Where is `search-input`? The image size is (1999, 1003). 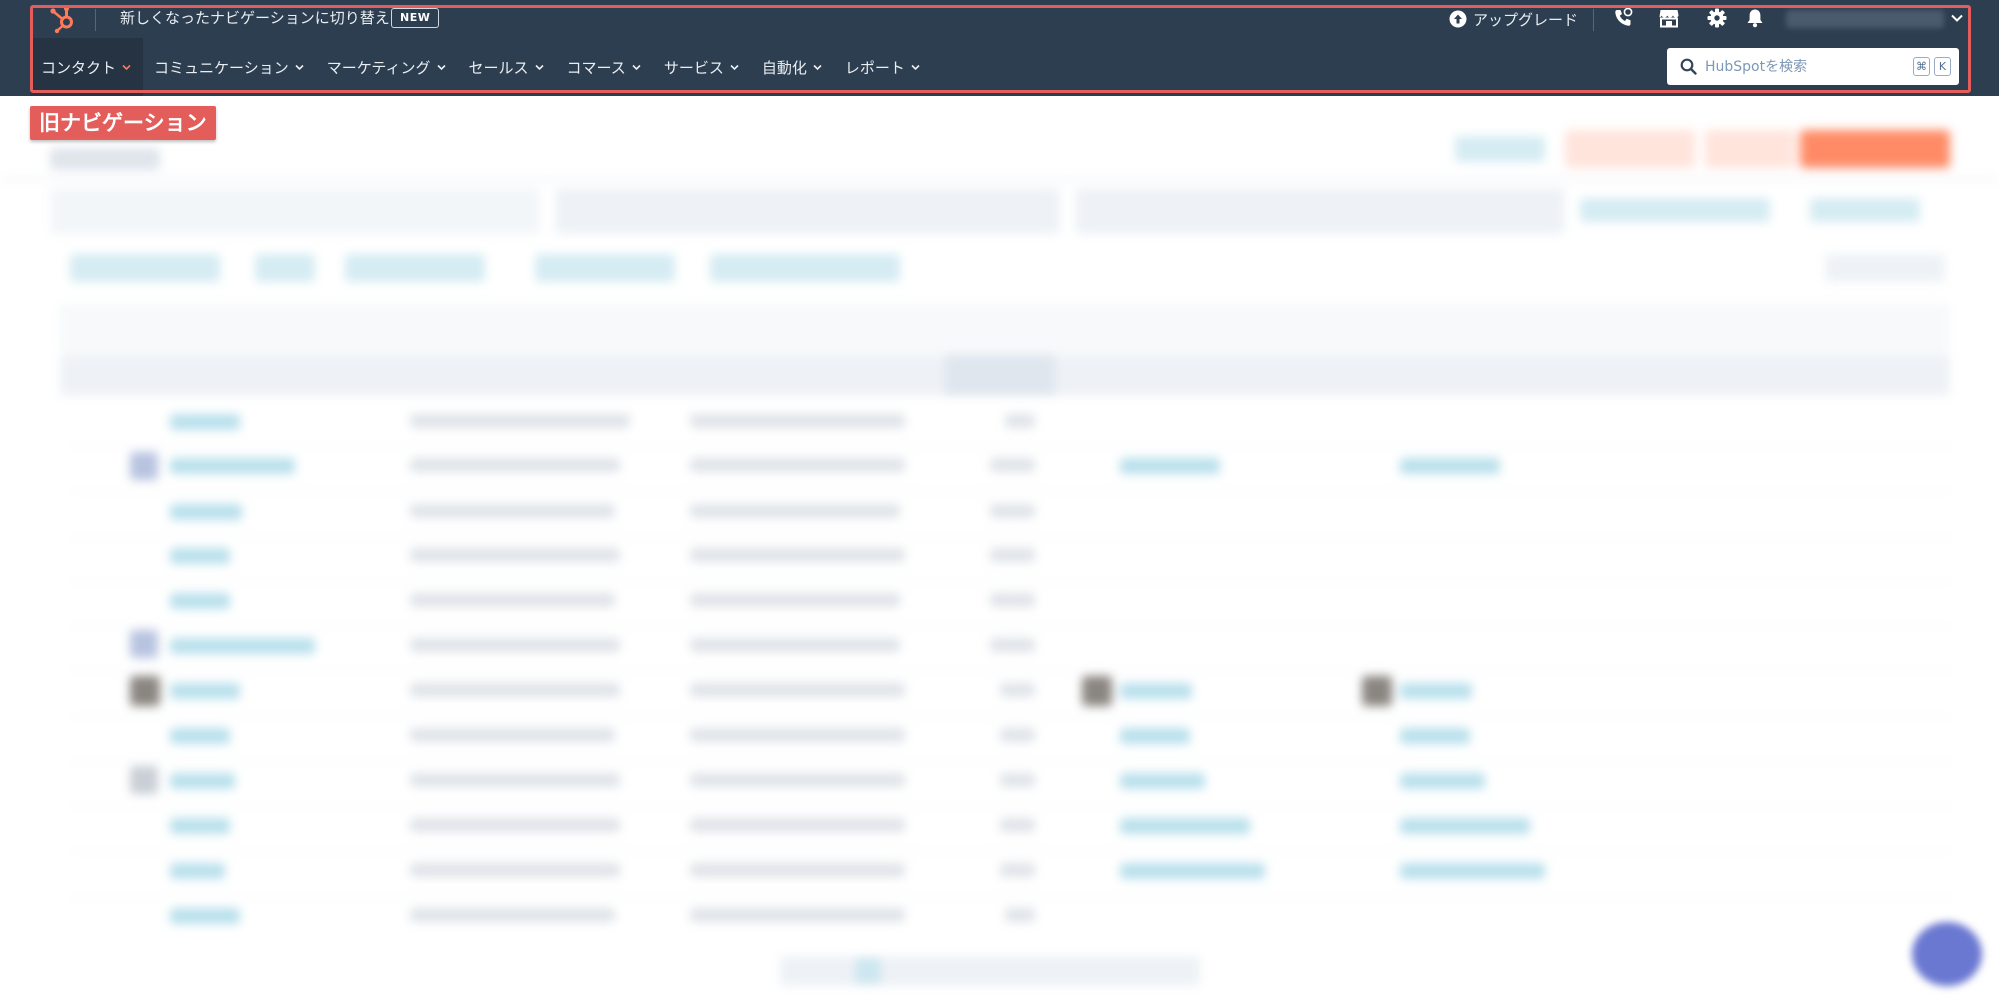
search-input is located at coordinates (1795, 66).